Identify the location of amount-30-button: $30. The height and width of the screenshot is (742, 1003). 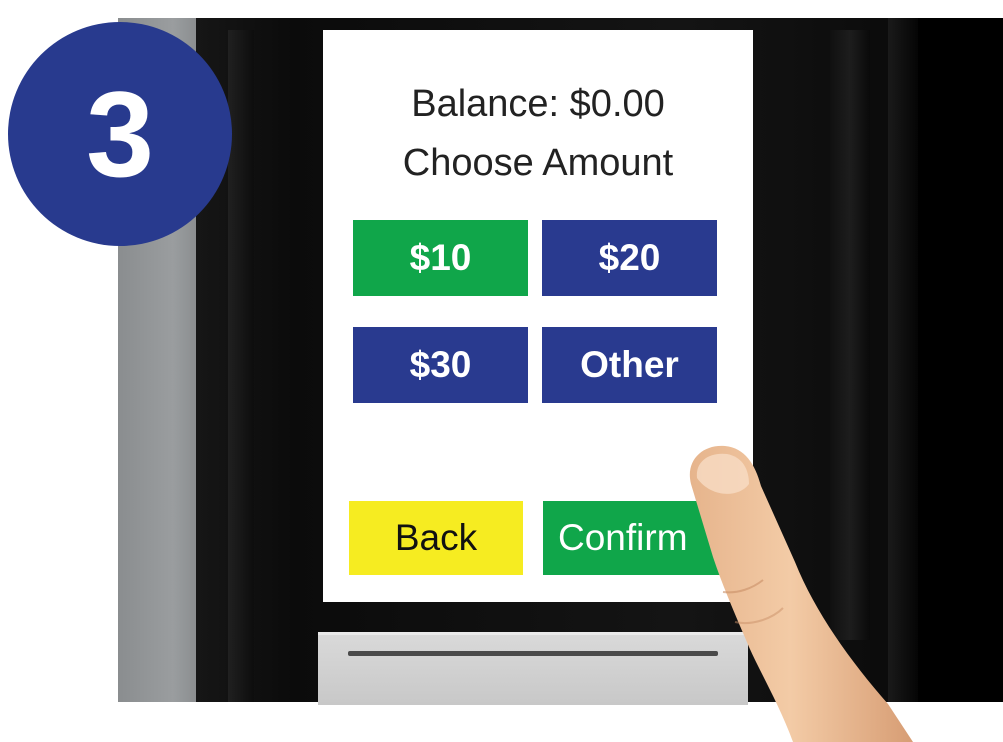
(440, 365).